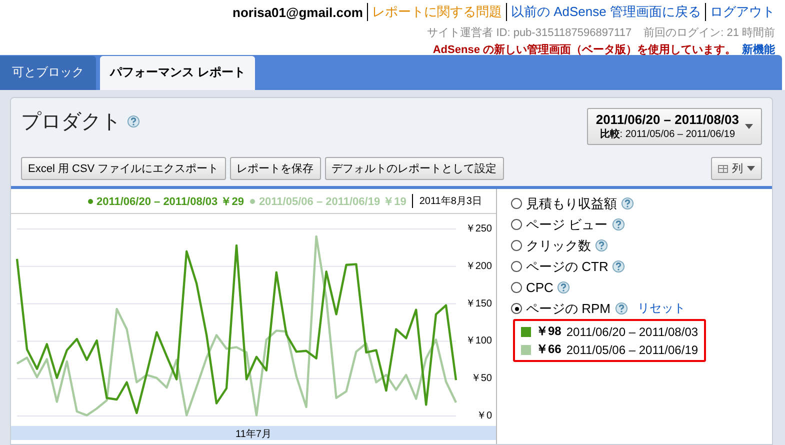 The width and height of the screenshot is (785, 445). I want to click on toolbar-button: レポートを保存, so click(275, 168).